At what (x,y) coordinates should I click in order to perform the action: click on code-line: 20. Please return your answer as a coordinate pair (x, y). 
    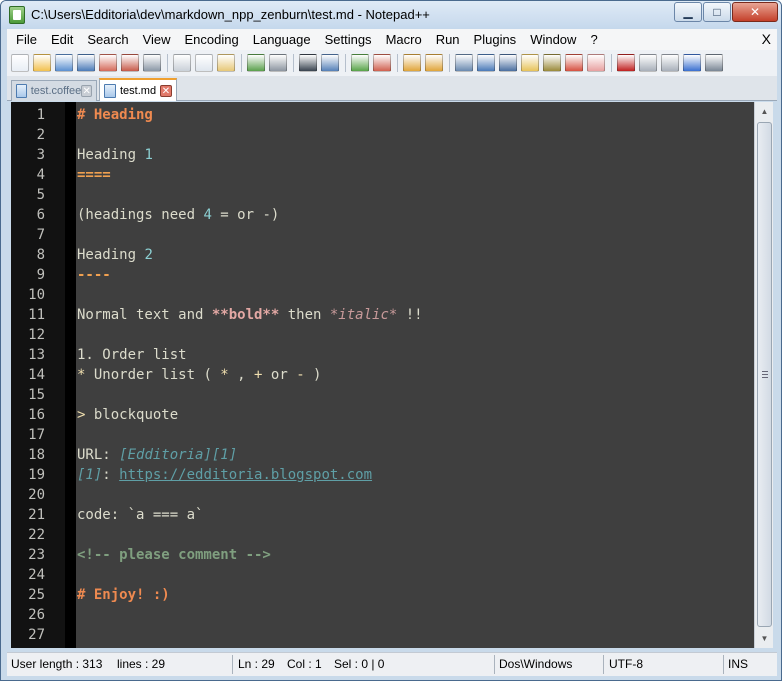
    Looking at the image, I should click on (382, 495).